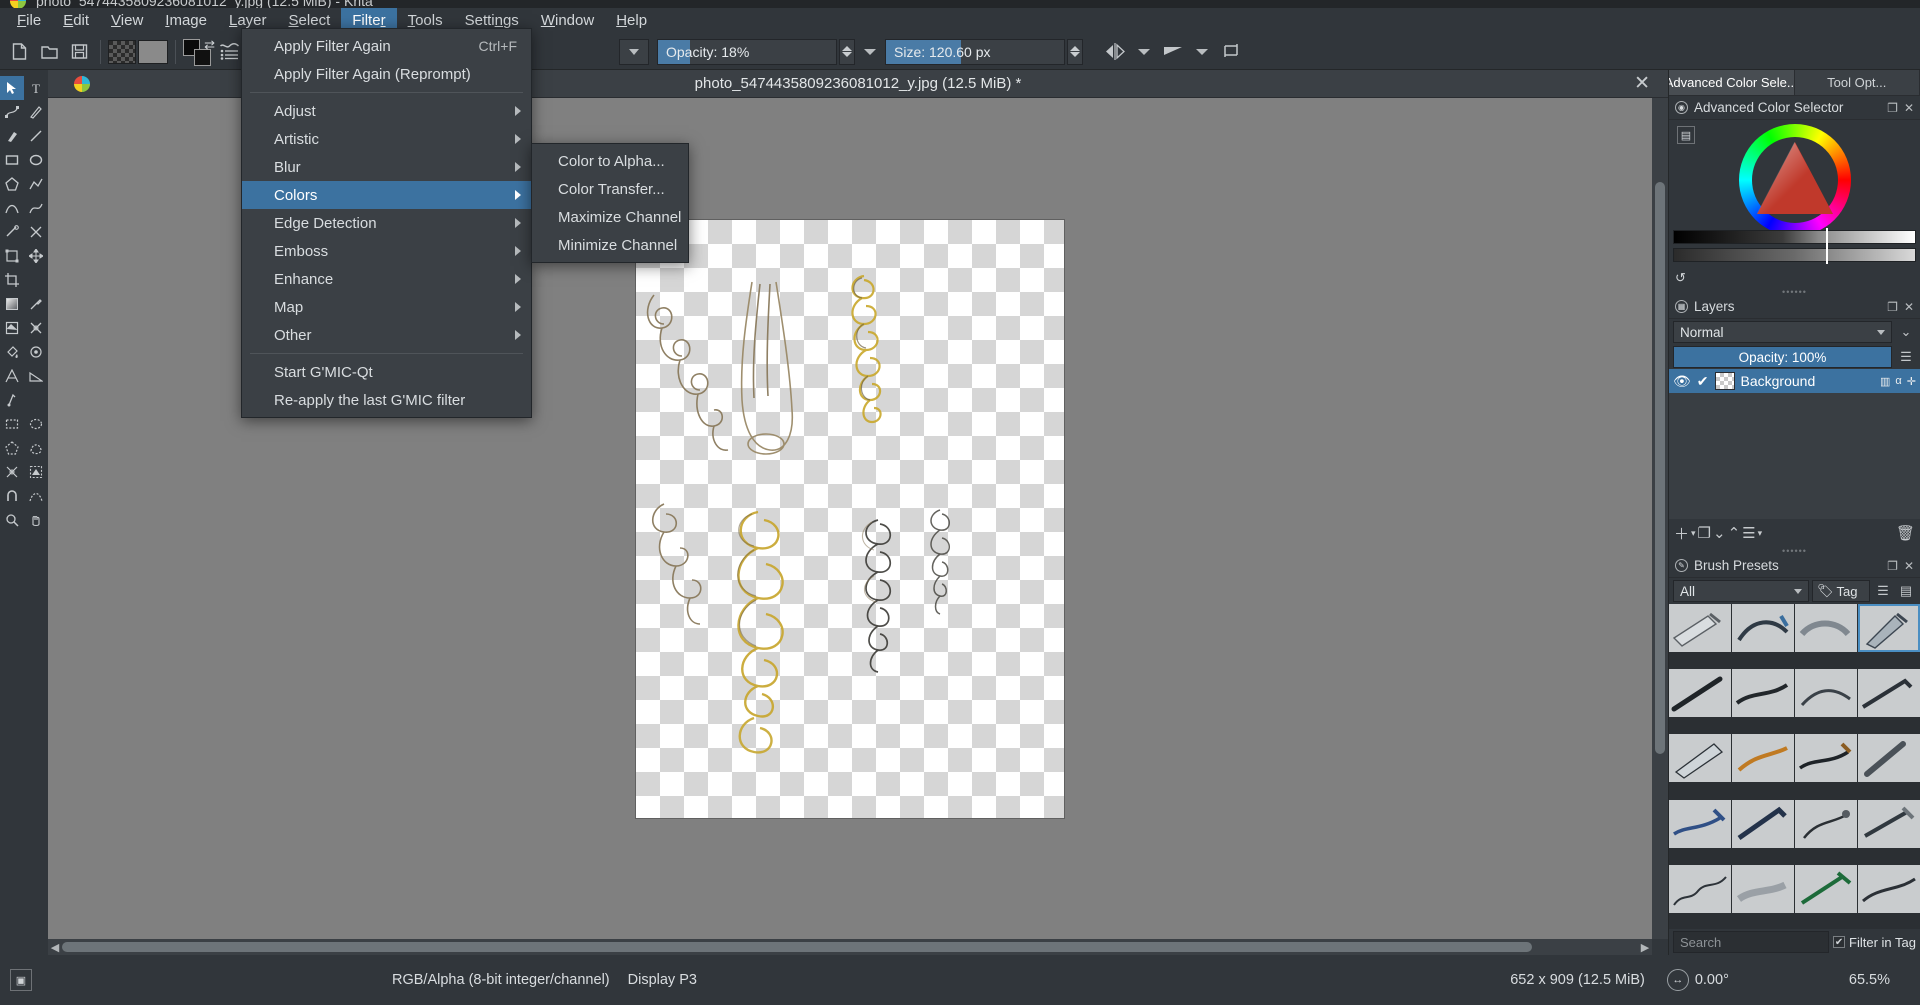 Image resolution: width=1920 pixels, height=1005 pixels. Describe the element at coordinates (1693, 533) in the screenshot. I see `add-layer-dropdown-icon: ▾` at that location.